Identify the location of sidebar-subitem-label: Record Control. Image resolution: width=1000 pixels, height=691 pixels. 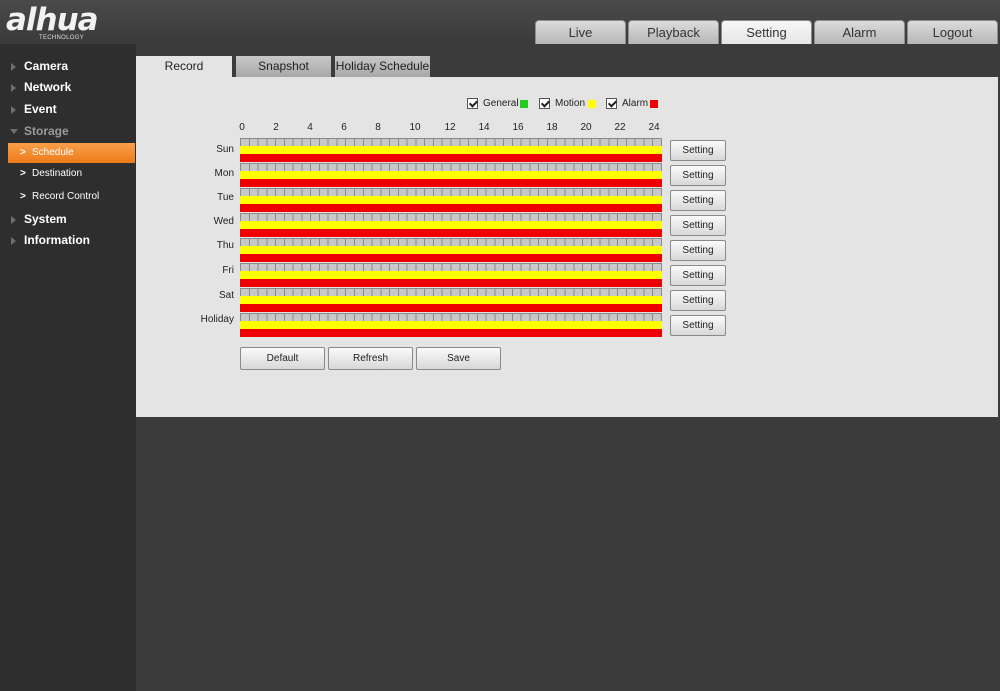
(66, 196).